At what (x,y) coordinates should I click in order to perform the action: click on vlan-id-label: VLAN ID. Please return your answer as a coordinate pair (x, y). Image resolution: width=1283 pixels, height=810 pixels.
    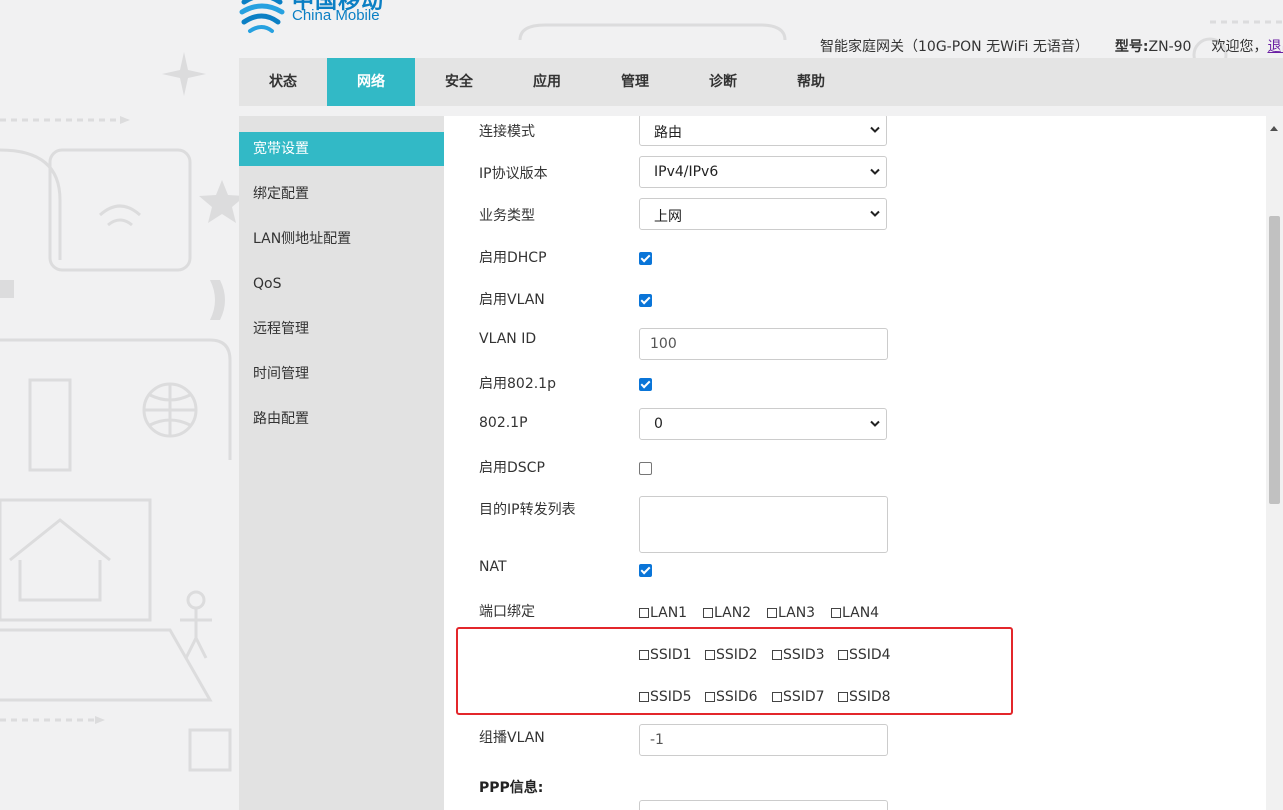
    Looking at the image, I should click on (508, 339).